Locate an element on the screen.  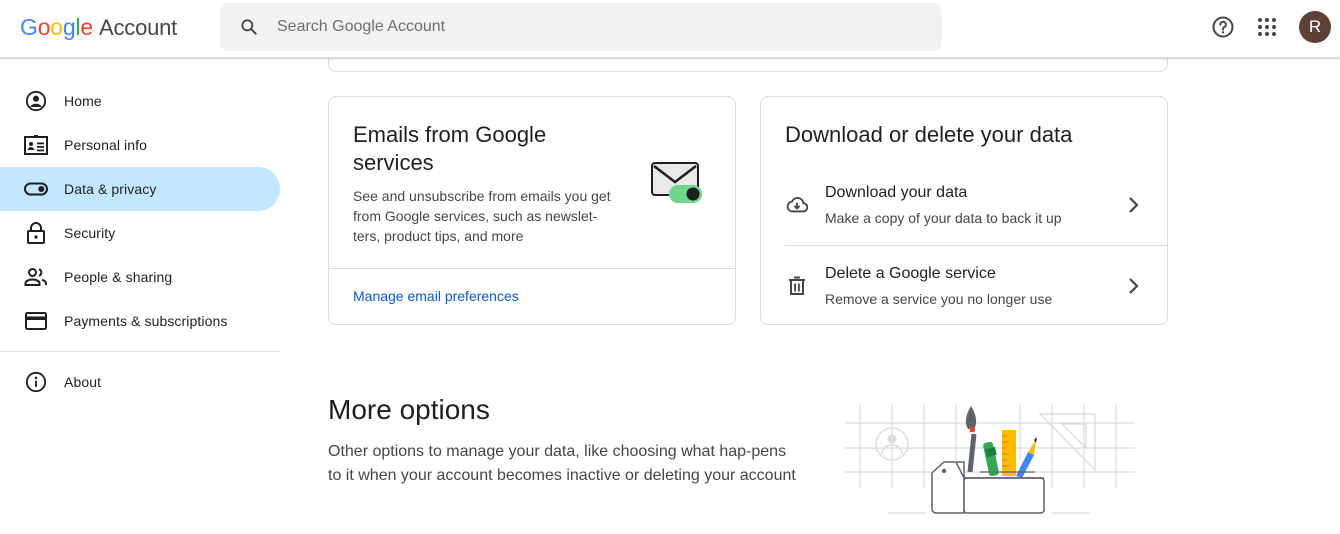
toolbox-illustration-icon is located at coordinates (990, 459).